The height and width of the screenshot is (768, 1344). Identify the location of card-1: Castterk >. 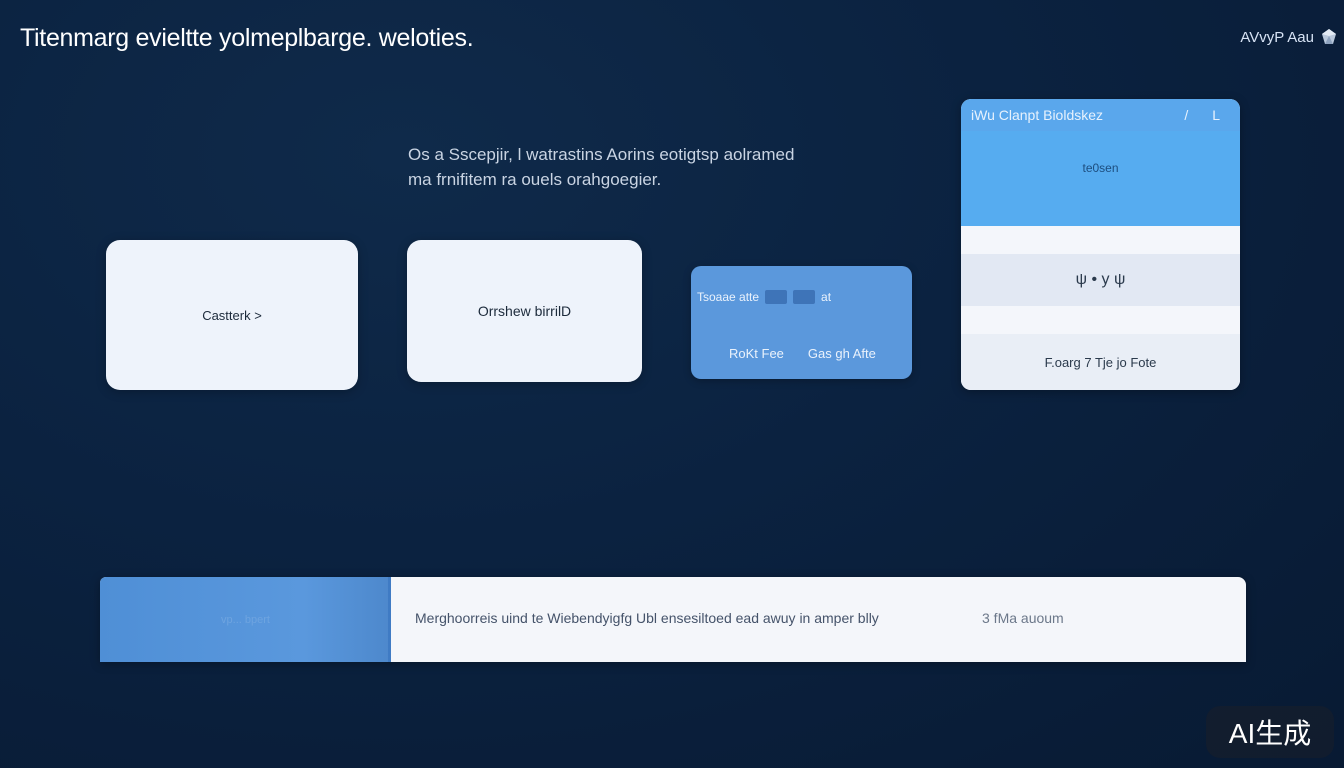
(232, 315).